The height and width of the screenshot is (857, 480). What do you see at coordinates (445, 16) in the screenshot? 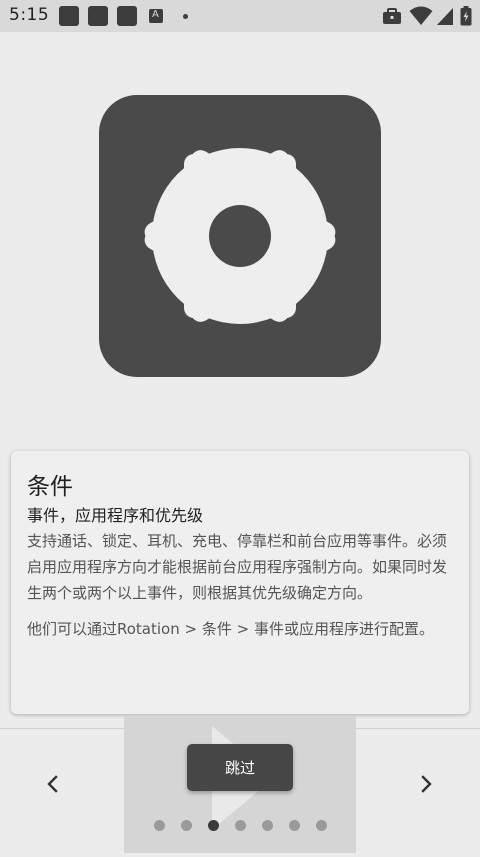
I see `signal-icon` at bounding box center [445, 16].